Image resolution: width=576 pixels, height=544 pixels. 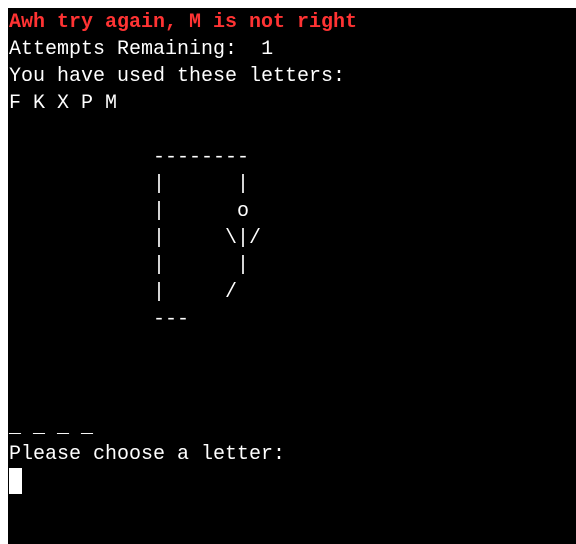 What do you see at coordinates (15, 481) in the screenshot?
I see `text-cursor` at bounding box center [15, 481].